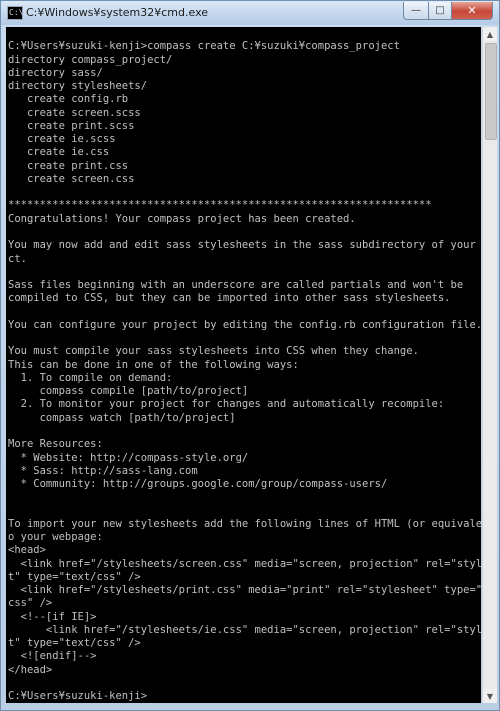 The image size is (500, 711). What do you see at coordinates (78, 86) in the screenshot?
I see `console-line: directory stylesheets/` at bounding box center [78, 86].